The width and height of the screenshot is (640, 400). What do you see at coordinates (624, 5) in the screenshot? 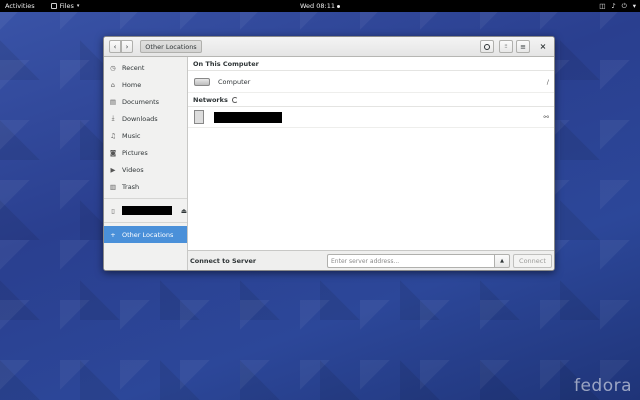
I see `power-icon: ⏻` at bounding box center [624, 5].